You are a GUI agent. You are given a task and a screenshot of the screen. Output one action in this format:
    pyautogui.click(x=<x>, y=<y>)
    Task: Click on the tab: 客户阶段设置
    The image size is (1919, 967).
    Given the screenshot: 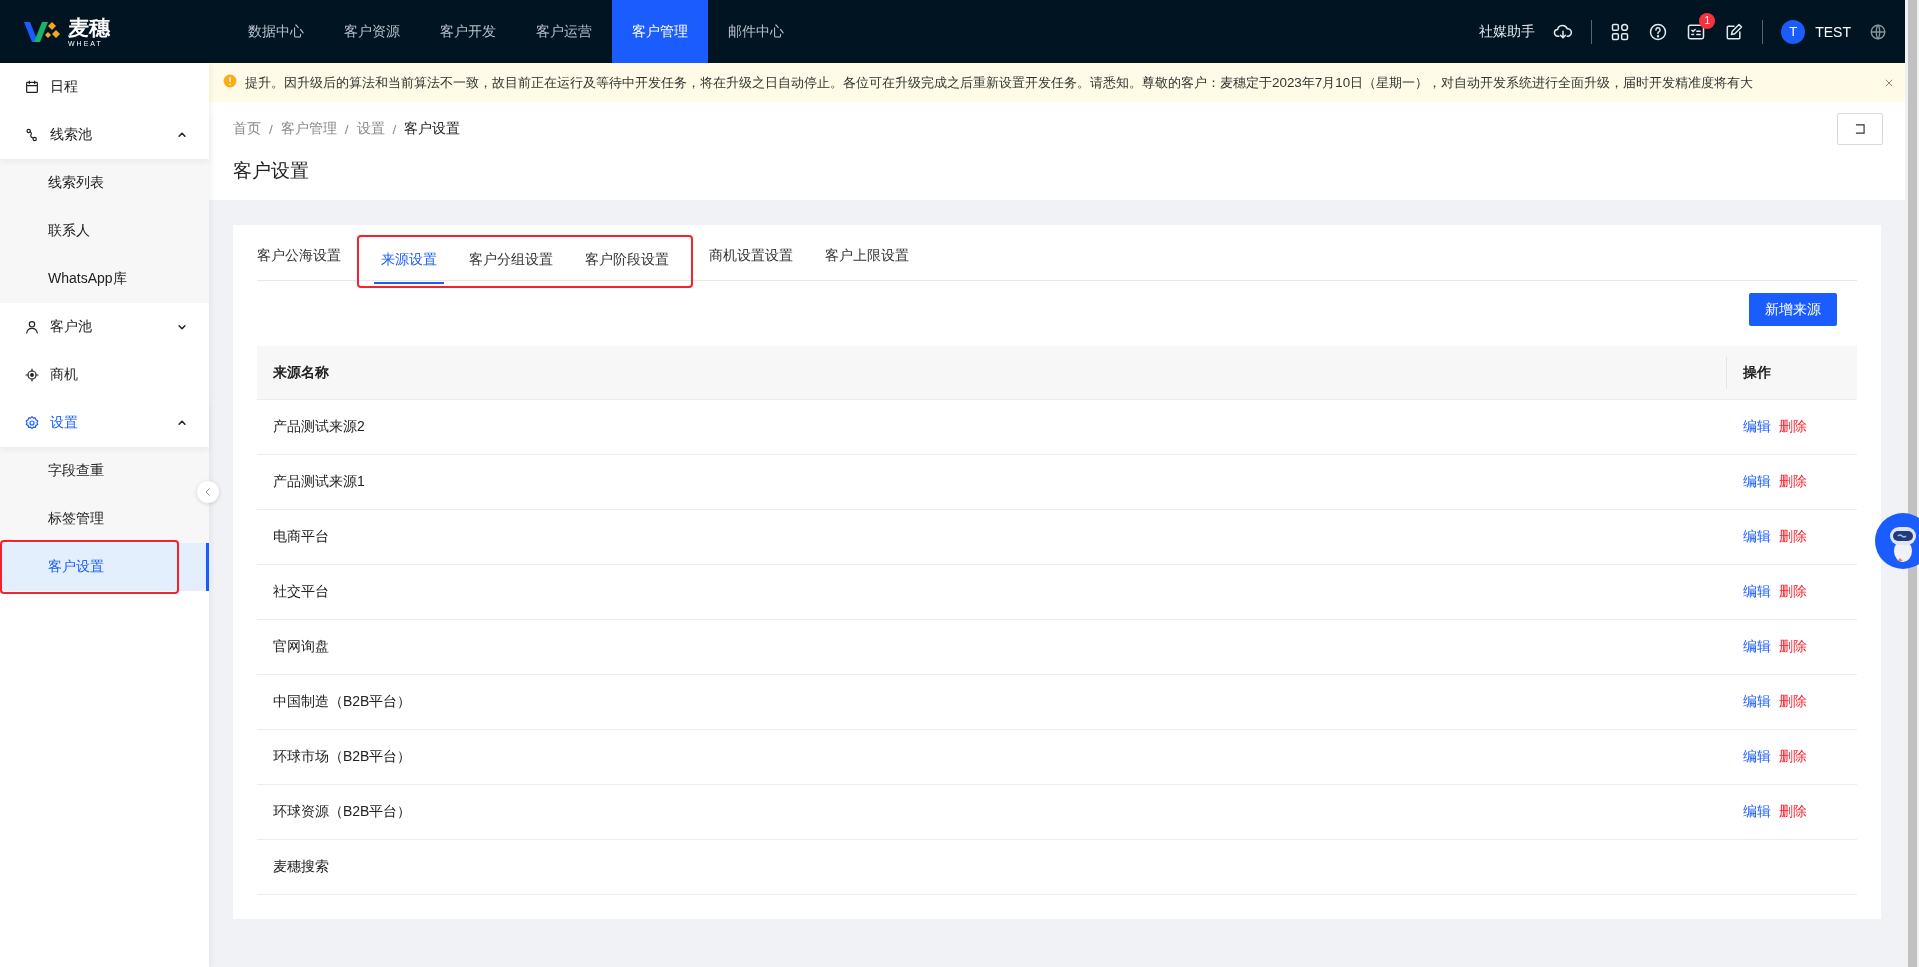 What is the action you would take?
    pyautogui.click(x=627, y=259)
    